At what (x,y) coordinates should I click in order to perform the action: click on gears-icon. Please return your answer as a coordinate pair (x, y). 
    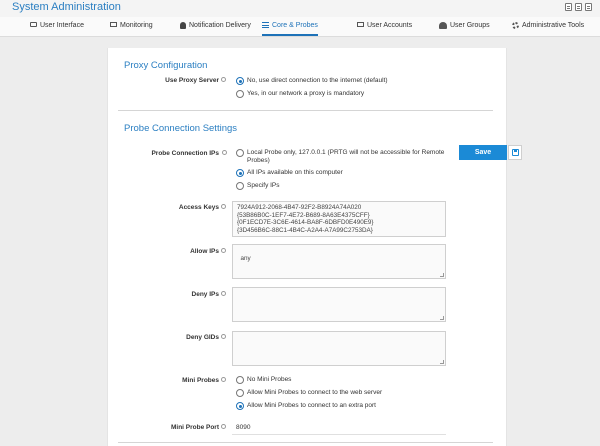
    Looking at the image, I should click on (515, 25).